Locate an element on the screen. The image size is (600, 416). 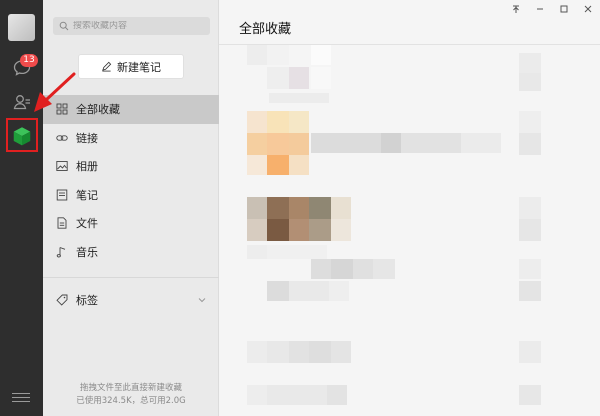
music-icon is located at coordinates (61, 252).